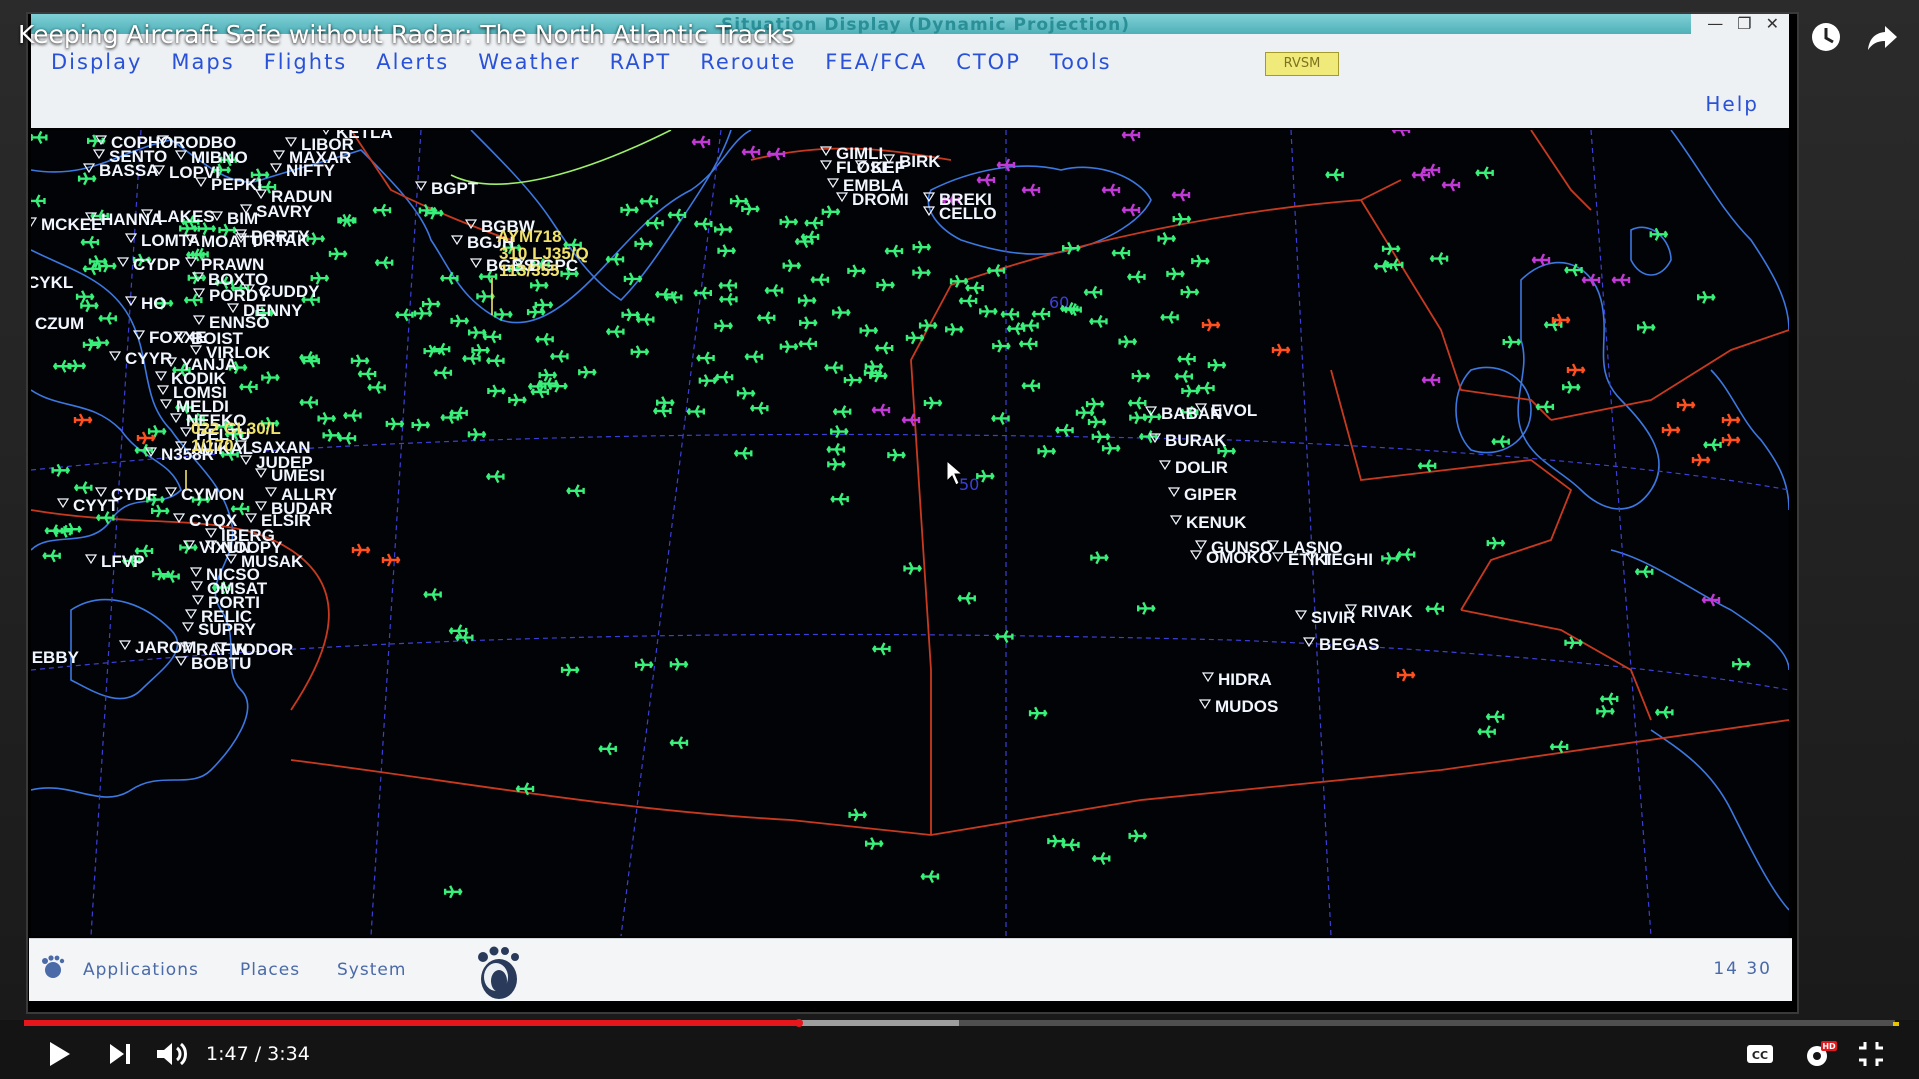  I want to click on waypoint-label: BURAK, so click(1196, 440).